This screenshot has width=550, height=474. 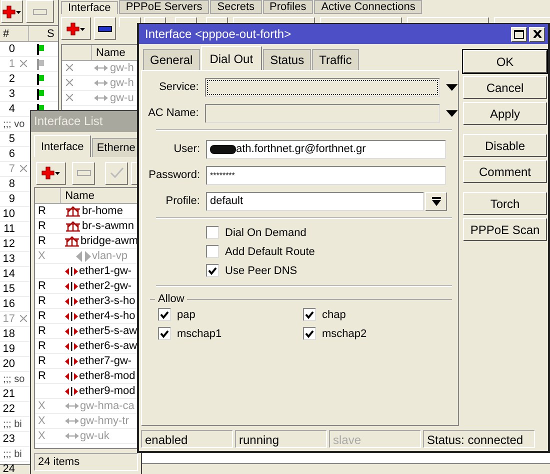 What do you see at coordinates (171, 299) in the screenshot?
I see `group-title: Allow` at bounding box center [171, 299].